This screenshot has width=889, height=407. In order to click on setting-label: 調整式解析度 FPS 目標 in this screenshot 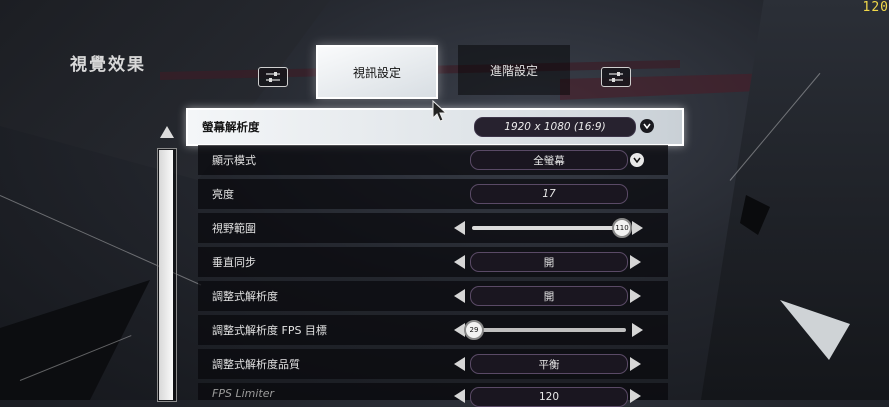, I will do `click(269, 330)`.